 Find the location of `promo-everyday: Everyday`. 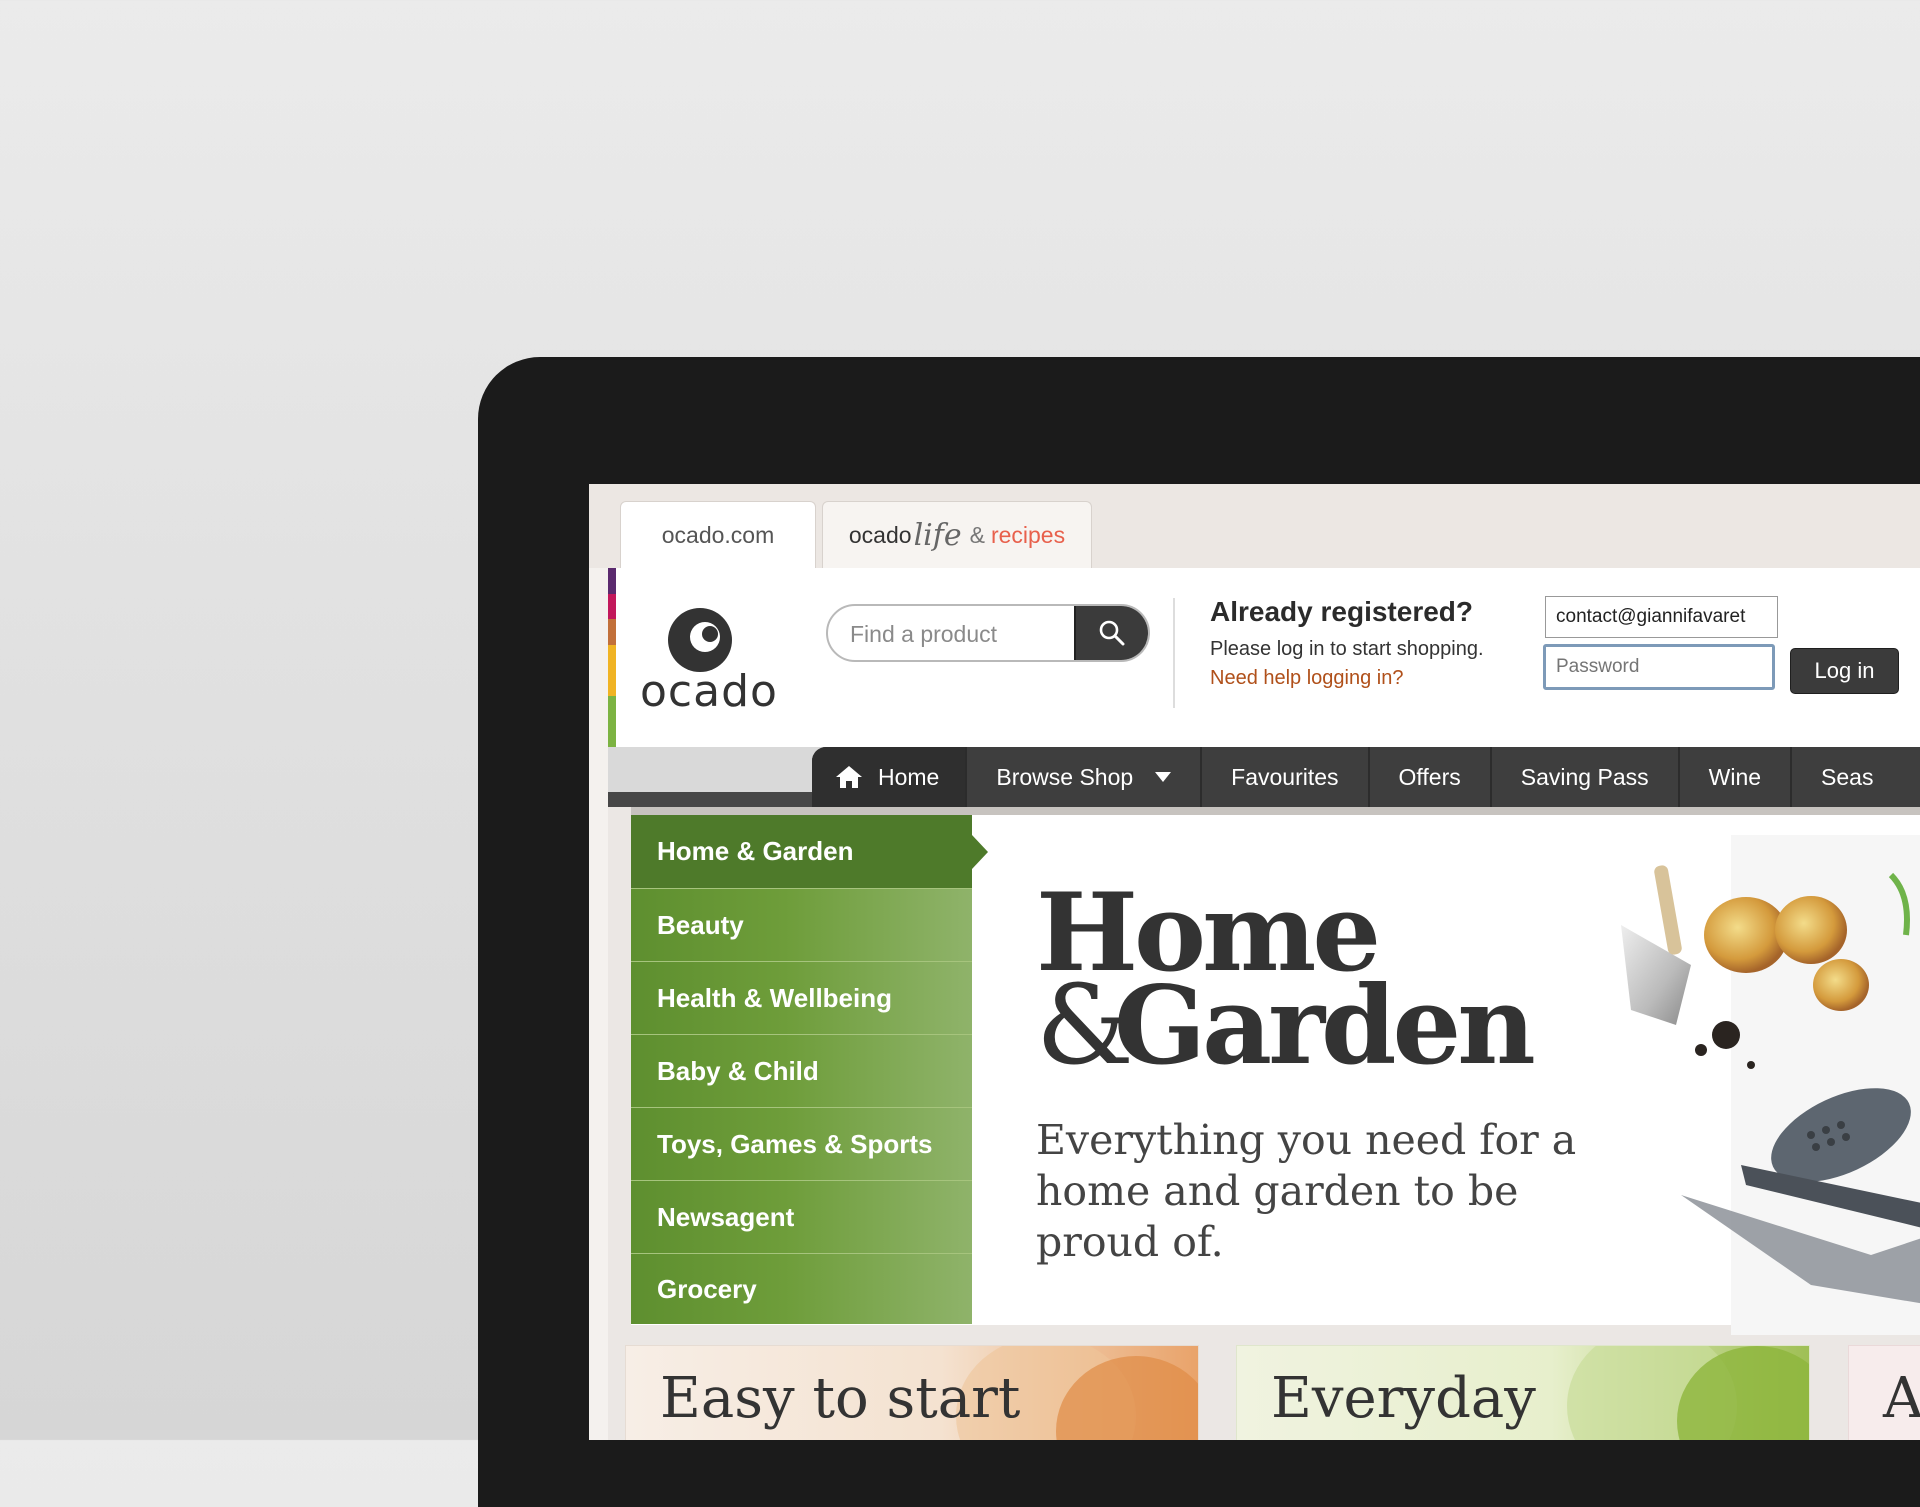

promo-everyday: Everyday is located at coordinates (1523, 1392).